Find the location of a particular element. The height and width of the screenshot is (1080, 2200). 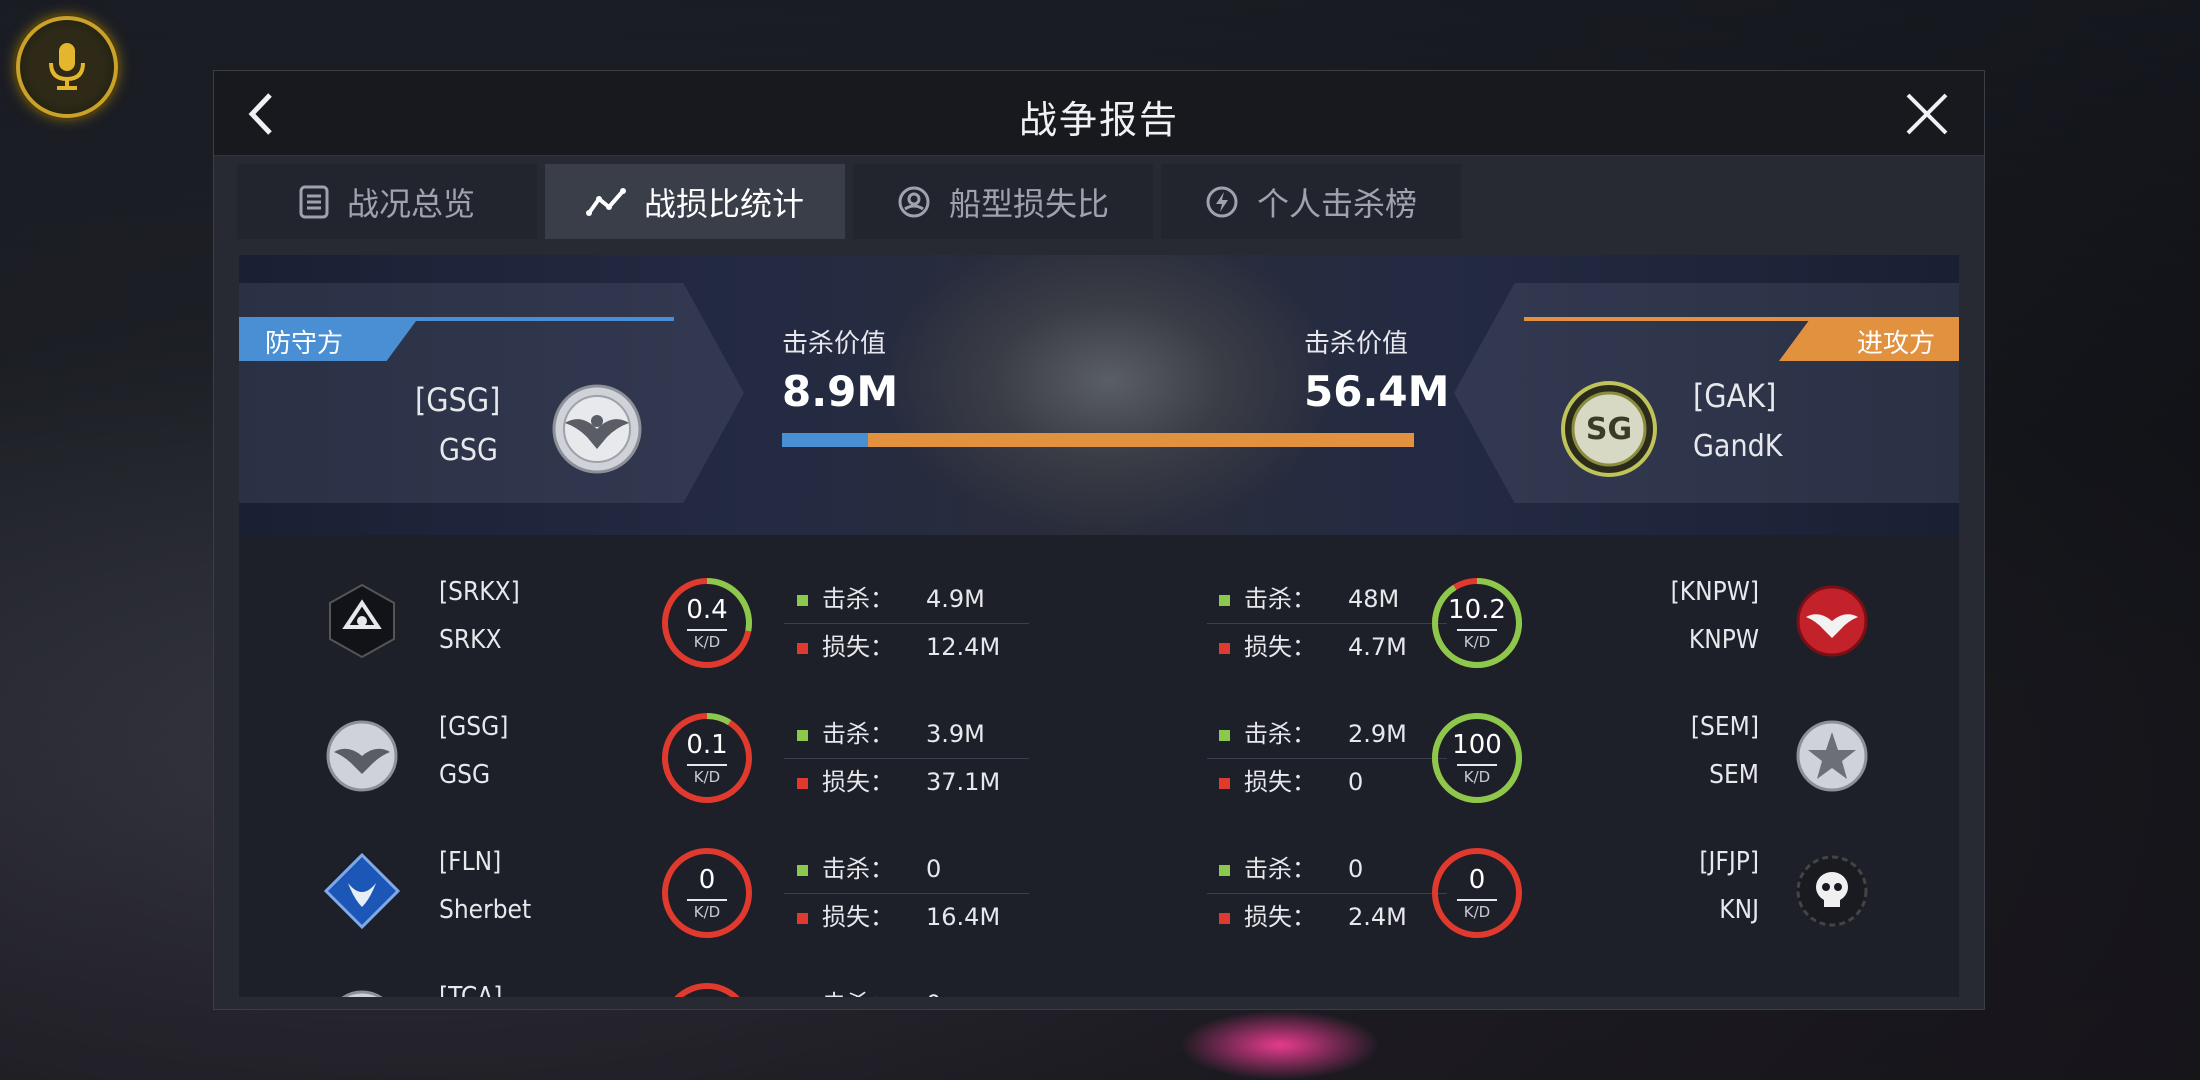

alliance-name: Sherbet is located at coordinates (485, 910).